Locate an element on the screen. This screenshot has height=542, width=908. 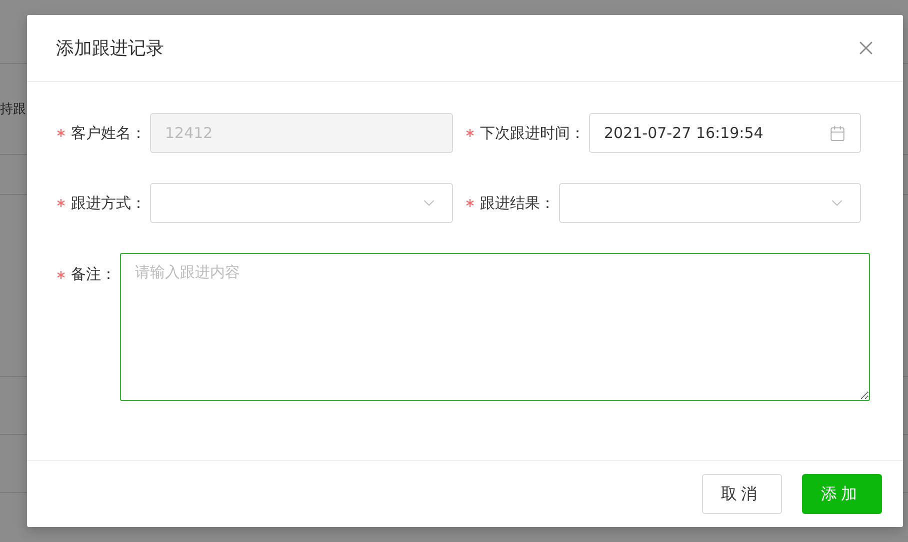
table-cell-text: 持跟 is located at coordinates (13, 109).